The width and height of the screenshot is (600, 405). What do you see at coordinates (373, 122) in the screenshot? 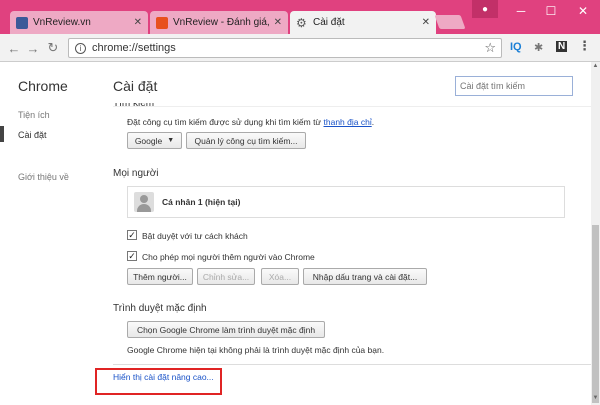
I see `search-desc-end: .` at bounding box center [373, 122].